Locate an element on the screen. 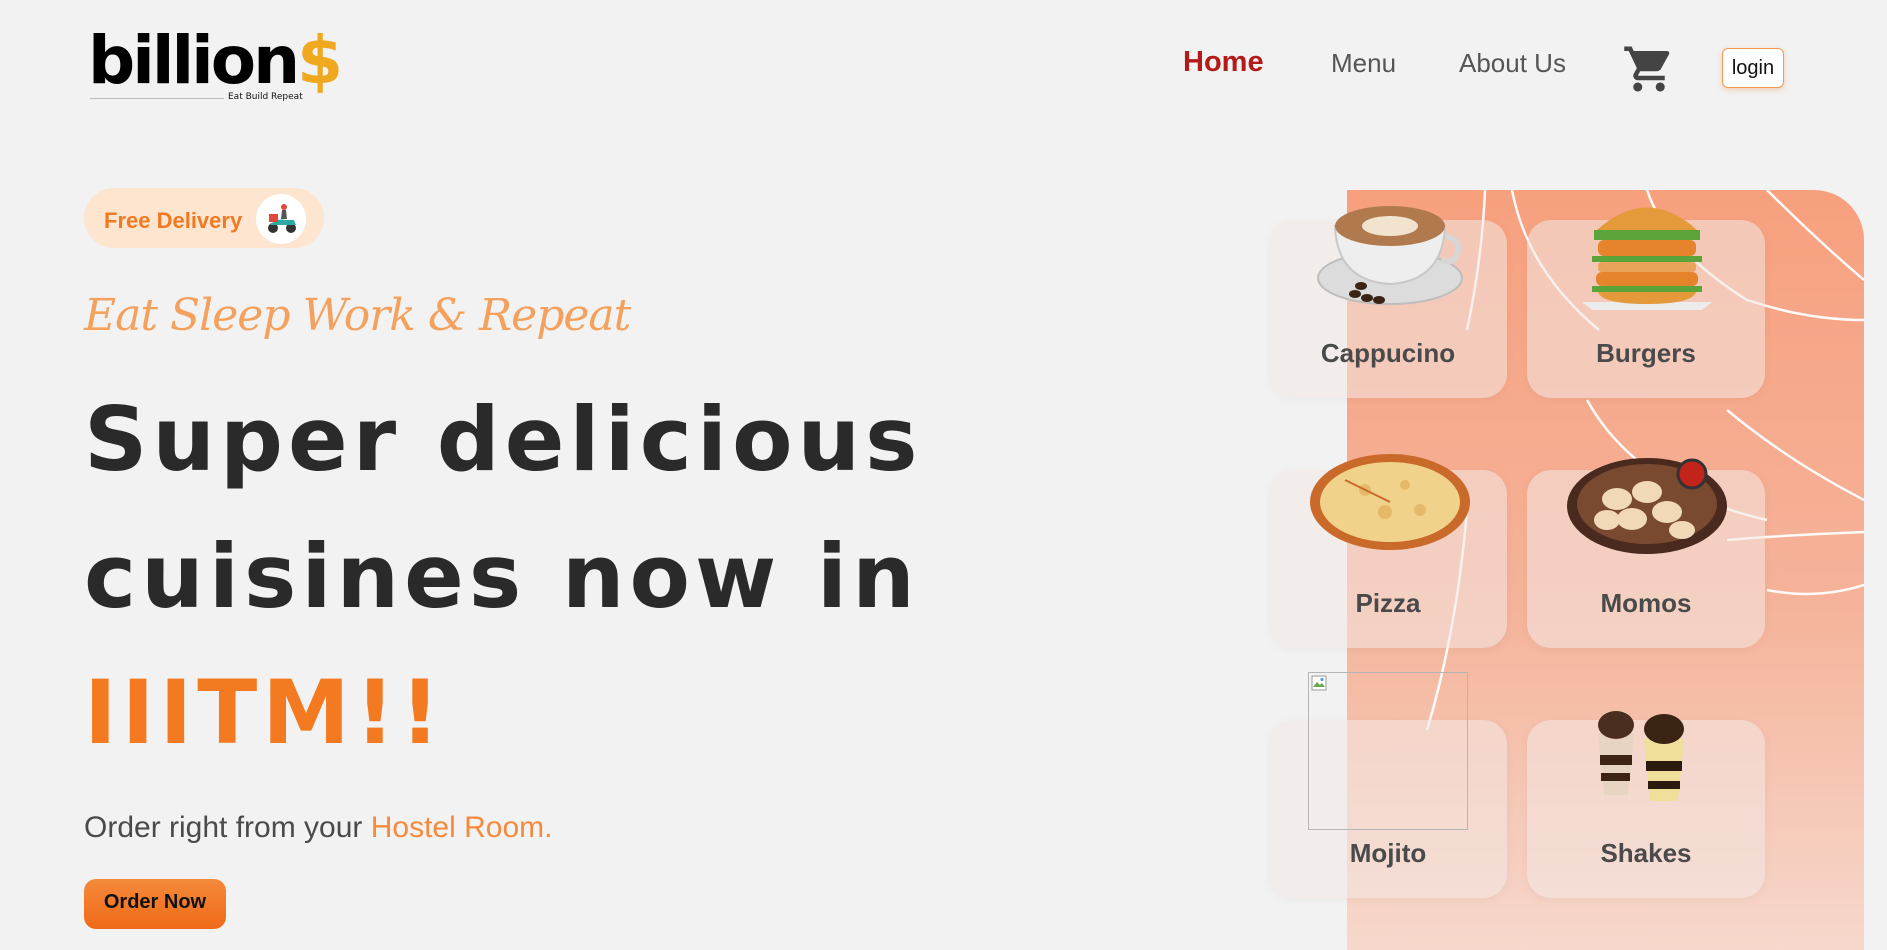 The image size is (1887, 950). brand-dollar-symbol: $ is located at coordinates (320, 60).